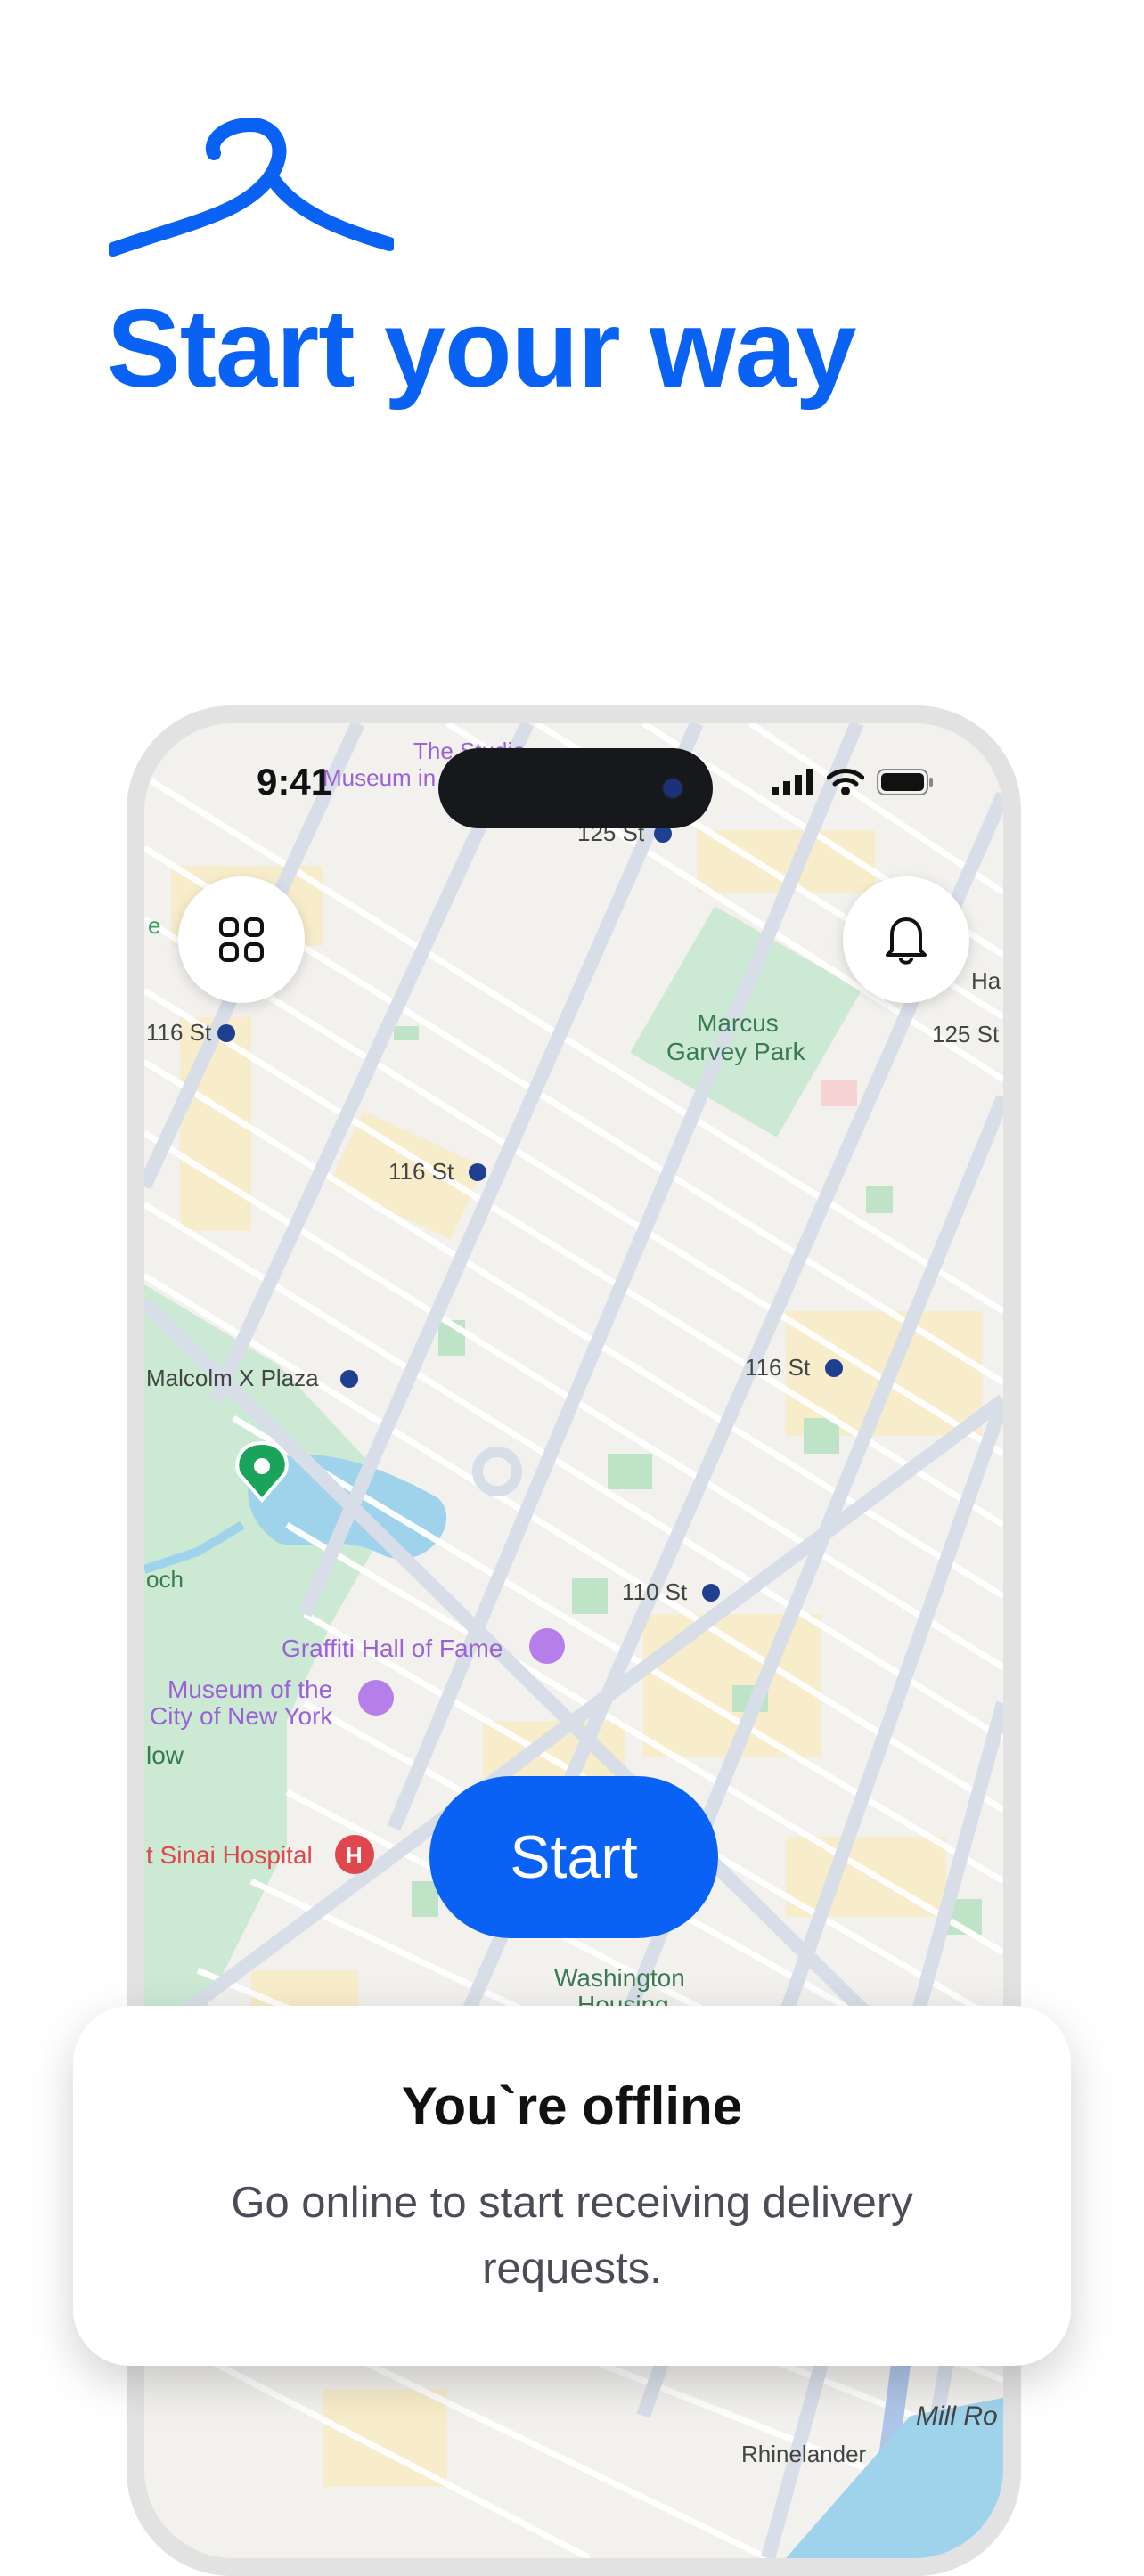 The width and height of the screenshot is (1144, 2576). Describe the element at coordinates (250, 1689) in the screenshot. I see `map-label-museum-city-ny: Museum of the` at that location.